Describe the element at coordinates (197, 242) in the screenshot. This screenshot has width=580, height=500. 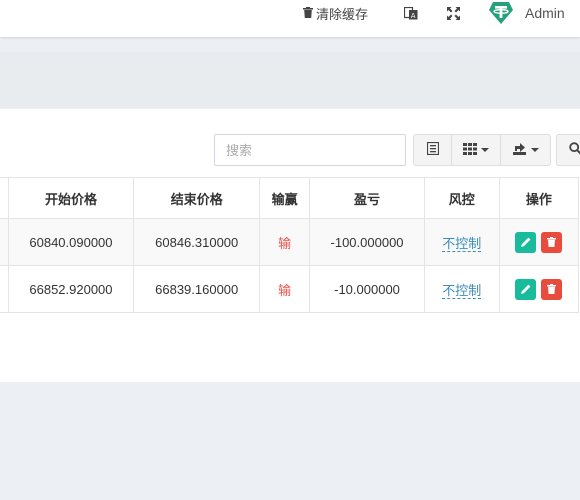
I see `end-price-cell: 60846.310000` at that location.